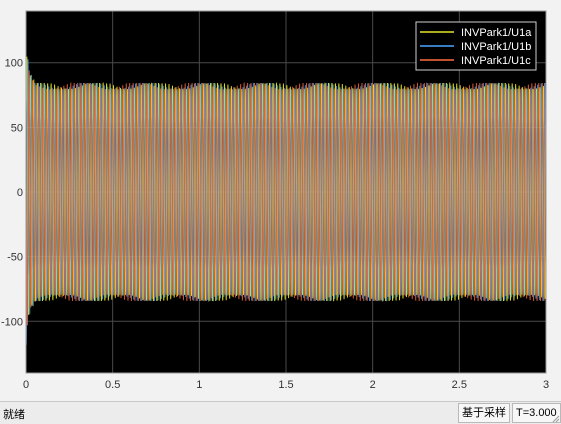 The width and height of the screenshot is (561, 424). I want to click on sample-mode-indicator: 基于采样, so click(484, 413).